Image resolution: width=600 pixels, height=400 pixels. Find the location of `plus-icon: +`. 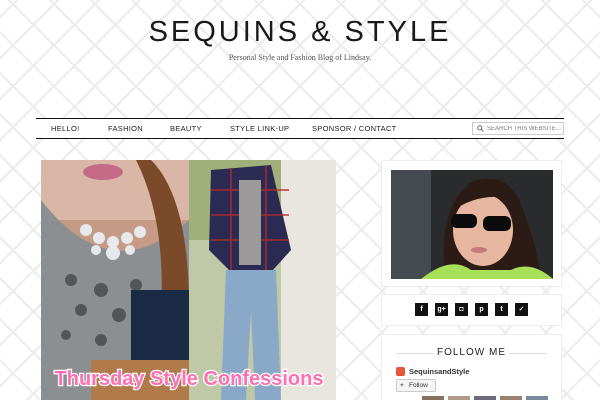

plus-icon: + is located at coordinates (402, 385).